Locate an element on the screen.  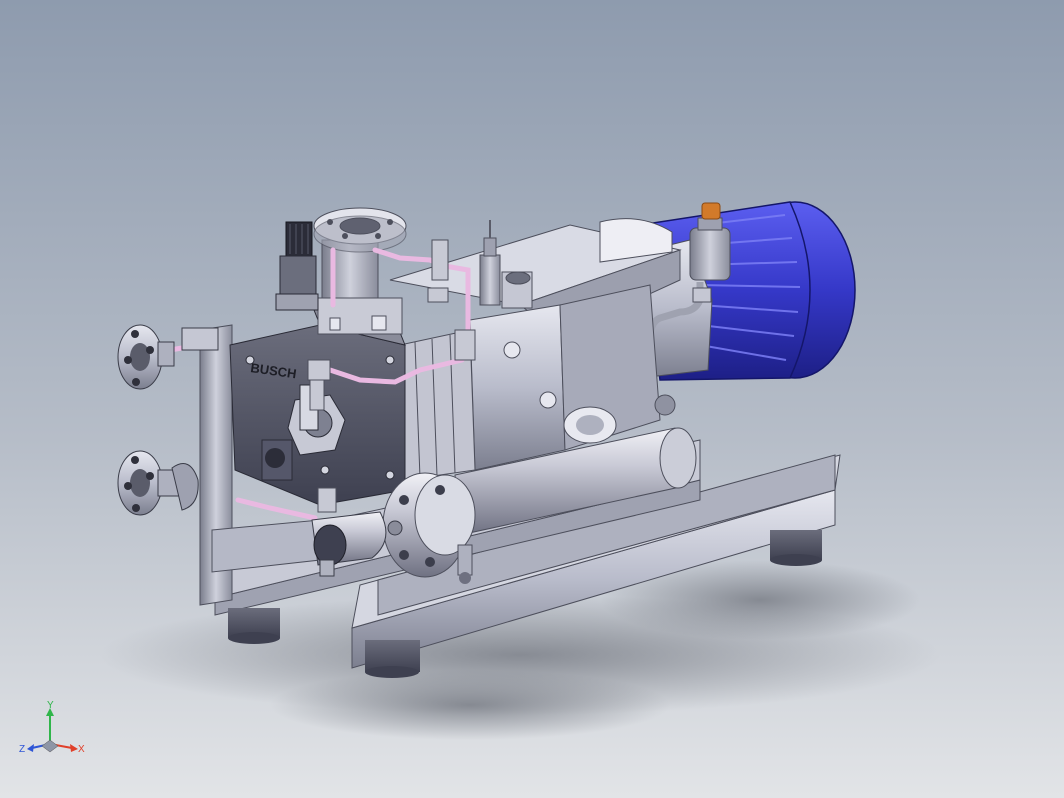
triad-x-label: X is located at coordinates (81, 749).